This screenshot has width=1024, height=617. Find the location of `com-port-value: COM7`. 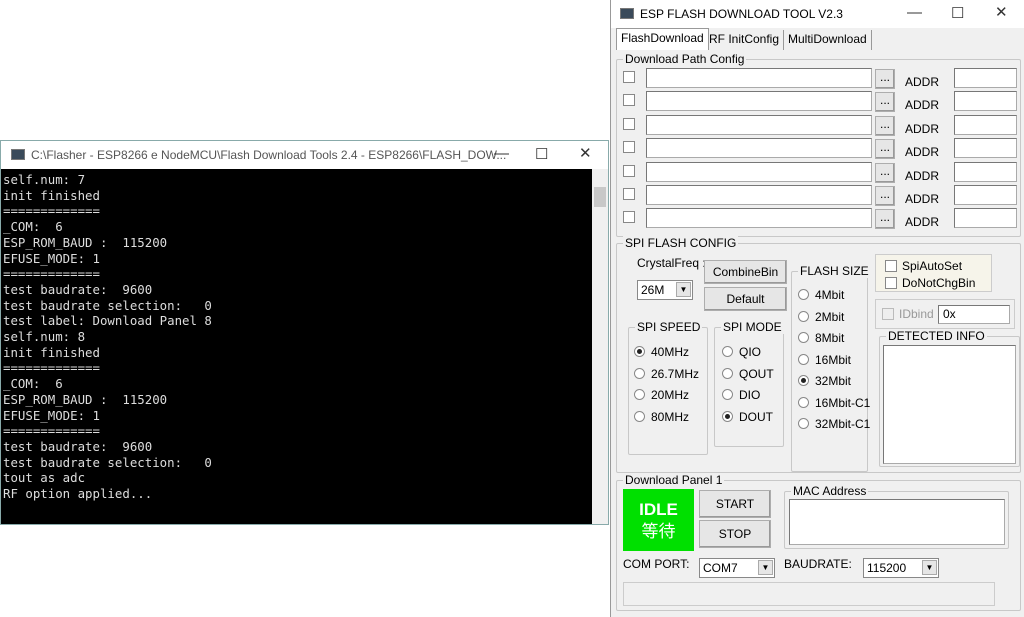

com-port-value: COM7 is located at coordinates (720, 568).